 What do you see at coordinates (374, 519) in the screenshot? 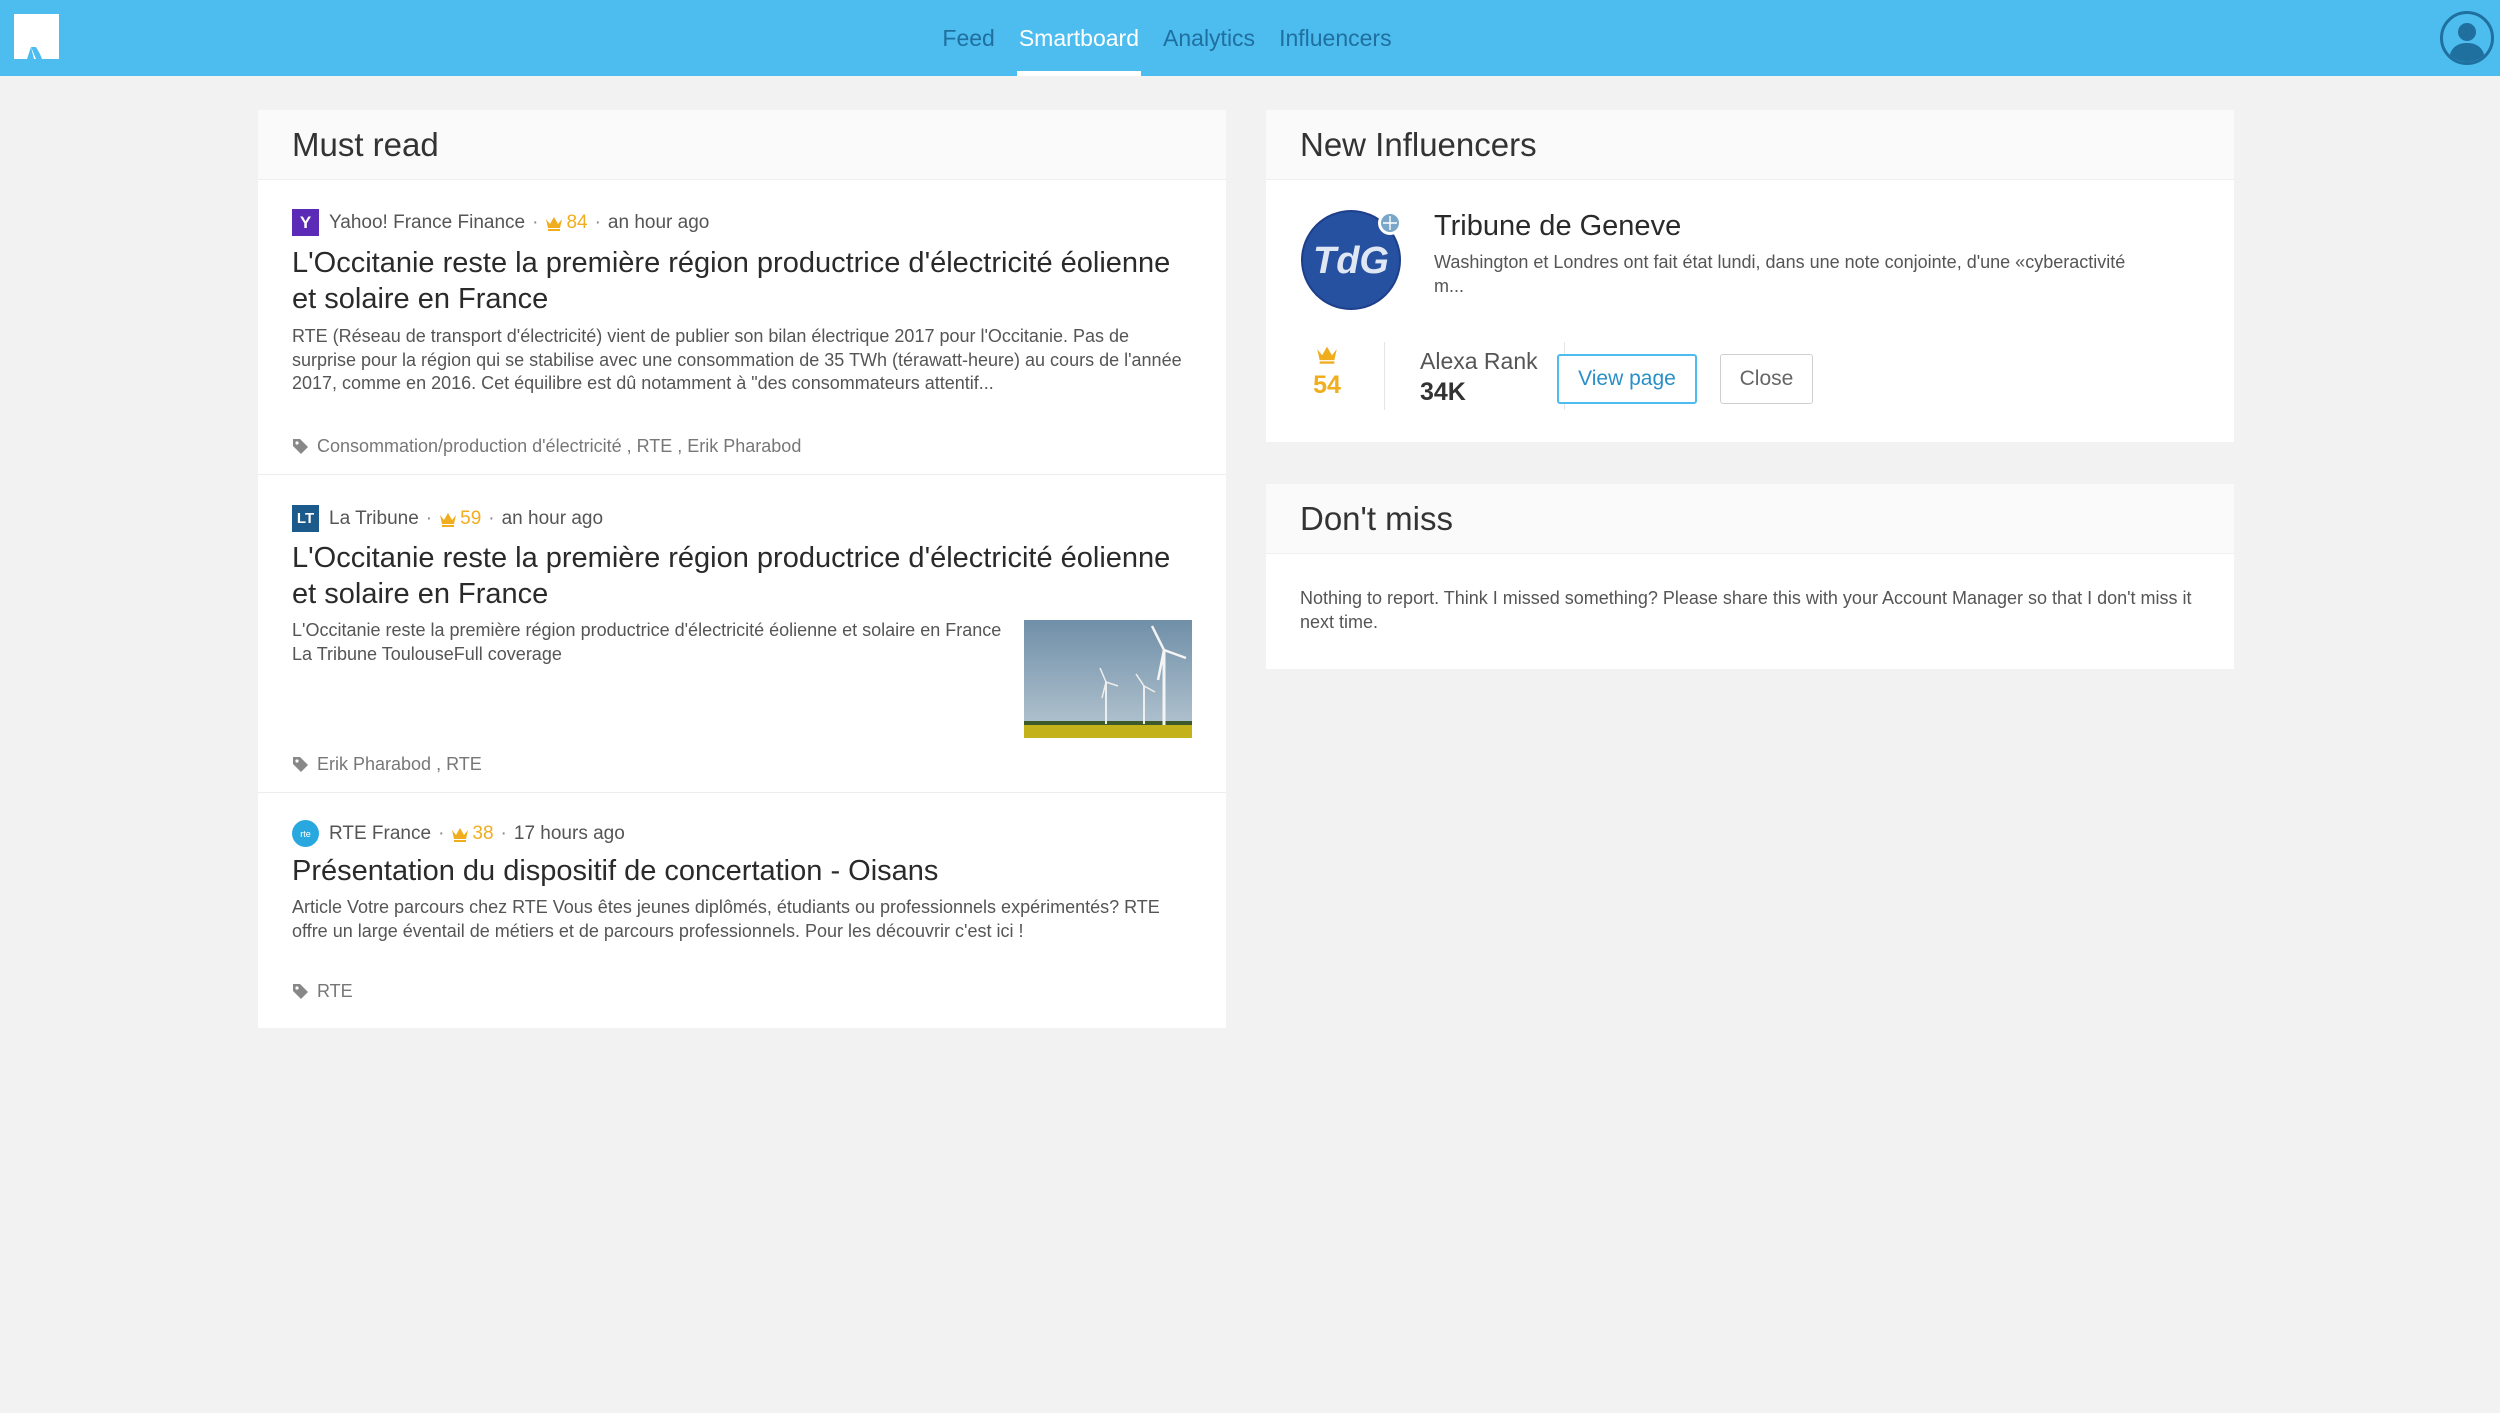
I see `article-source: La Tribune` at bounding box center [374, 519].